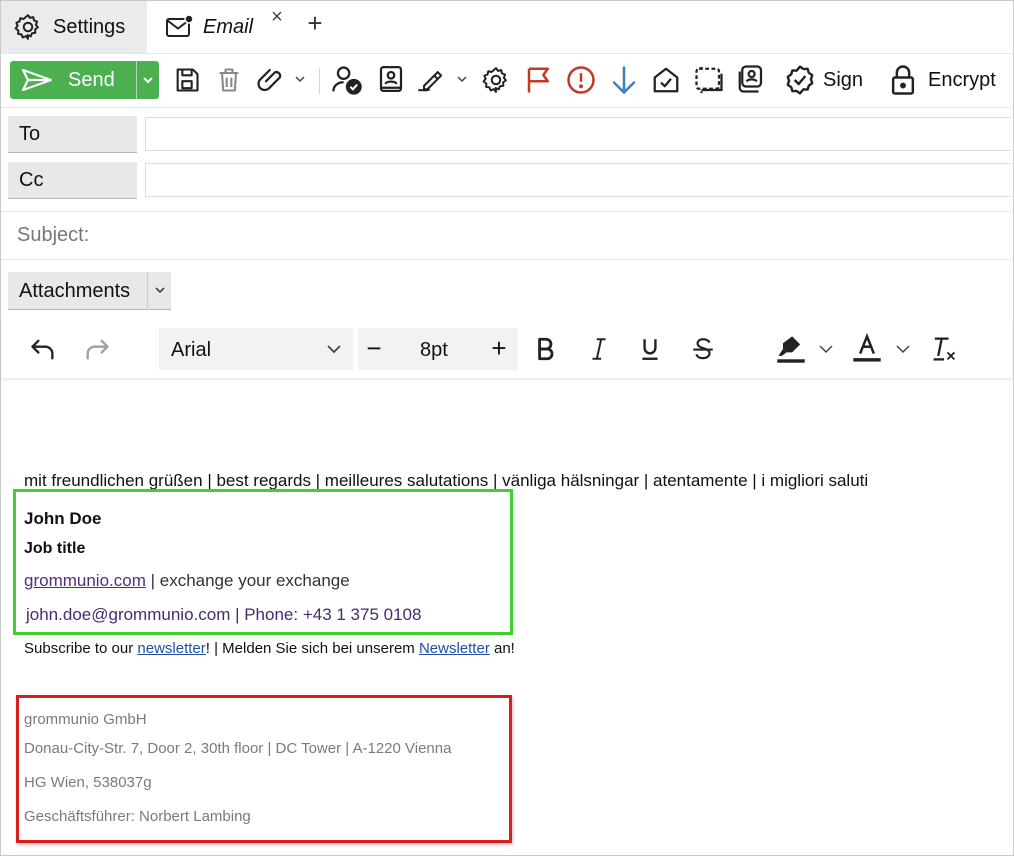 This screenshot has height=856, width=1014. I want to click on cc-button: Cc, so click(72, 180).